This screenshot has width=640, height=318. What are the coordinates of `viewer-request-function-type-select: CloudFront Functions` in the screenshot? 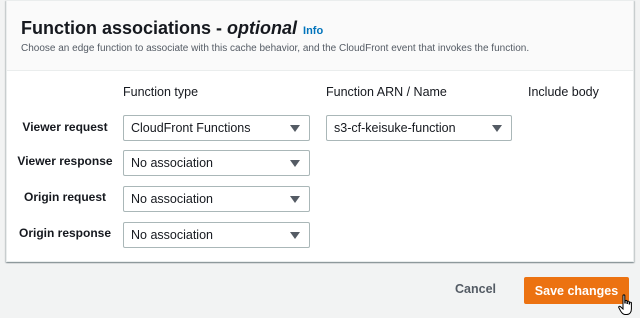 It's located at (216, 128).